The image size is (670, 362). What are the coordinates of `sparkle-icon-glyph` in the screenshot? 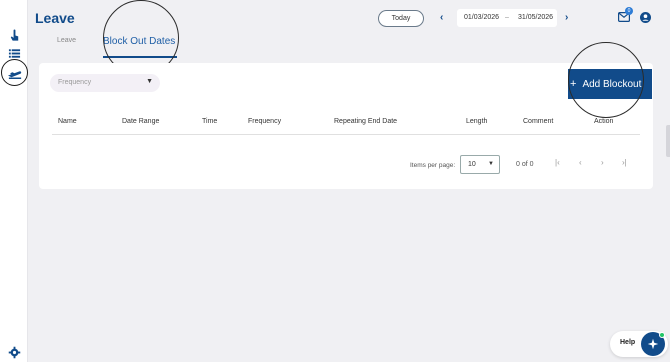 It's located at (653, 344).